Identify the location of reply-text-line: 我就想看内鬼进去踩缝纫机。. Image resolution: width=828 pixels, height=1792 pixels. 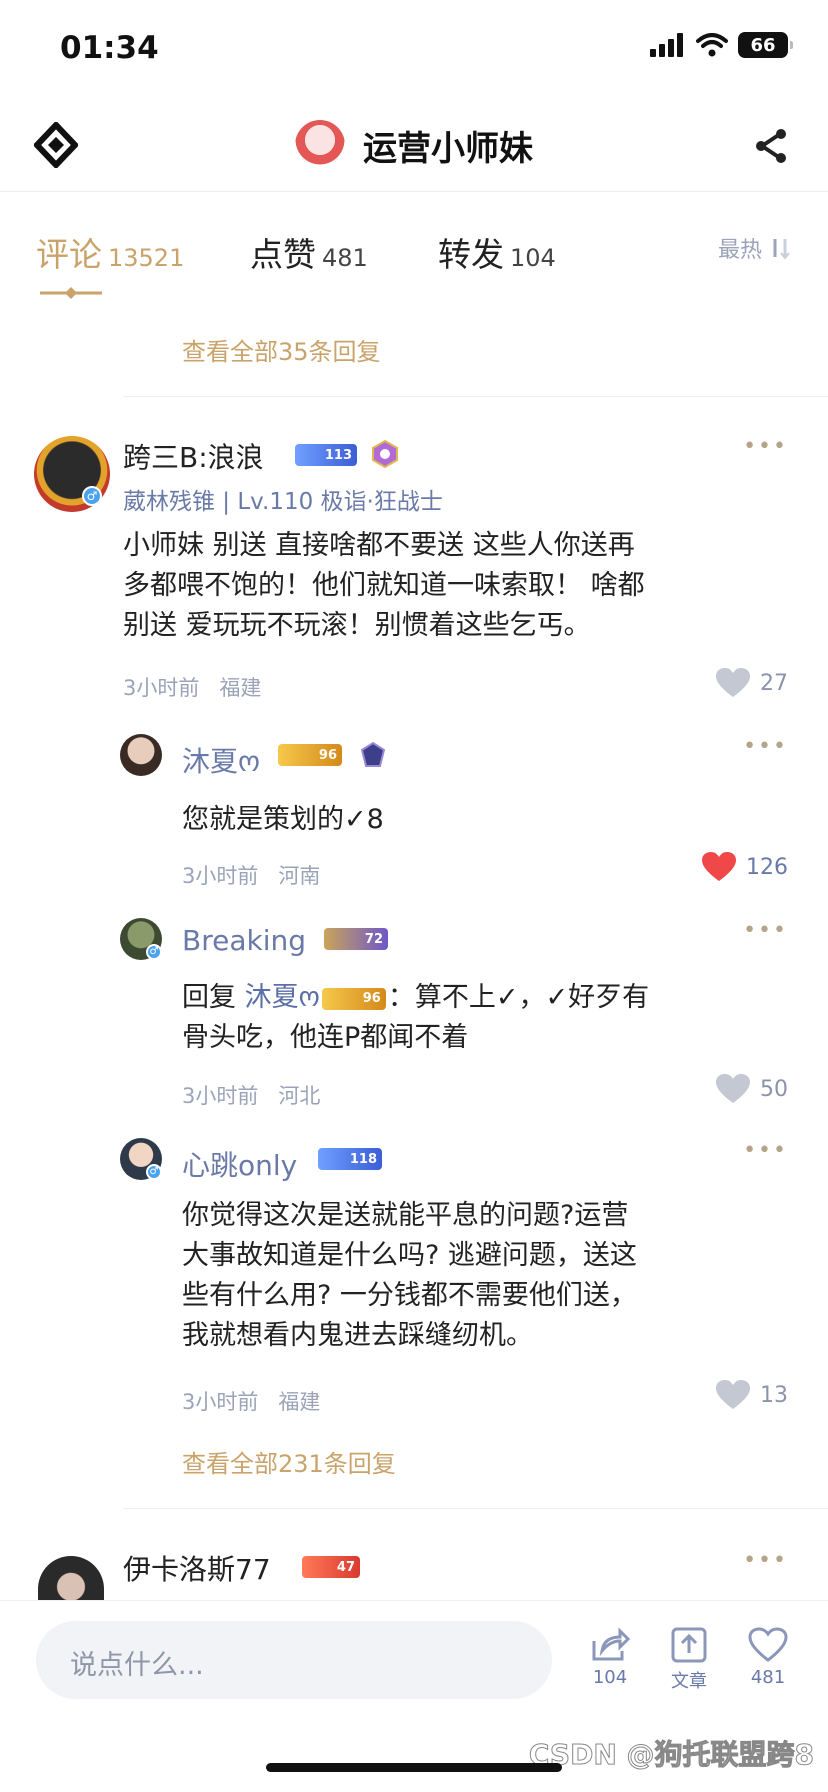
(357, 1335).